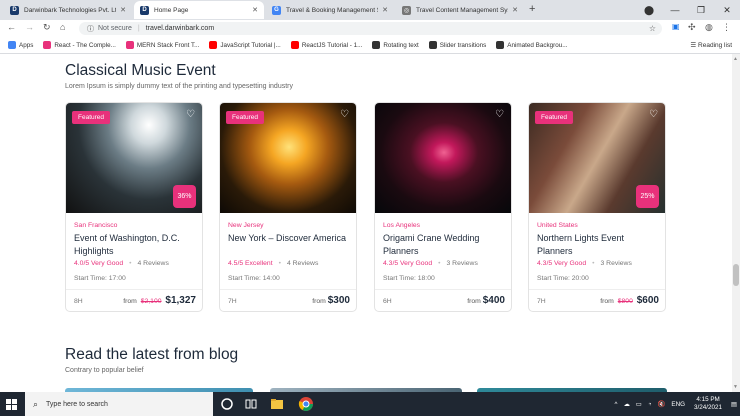 The height and width of the screenshot is (416, 740). Describe the element at coordinates (144, 10) in the screenshot. I see `darwinbark-favicon-icon: D` at that location.